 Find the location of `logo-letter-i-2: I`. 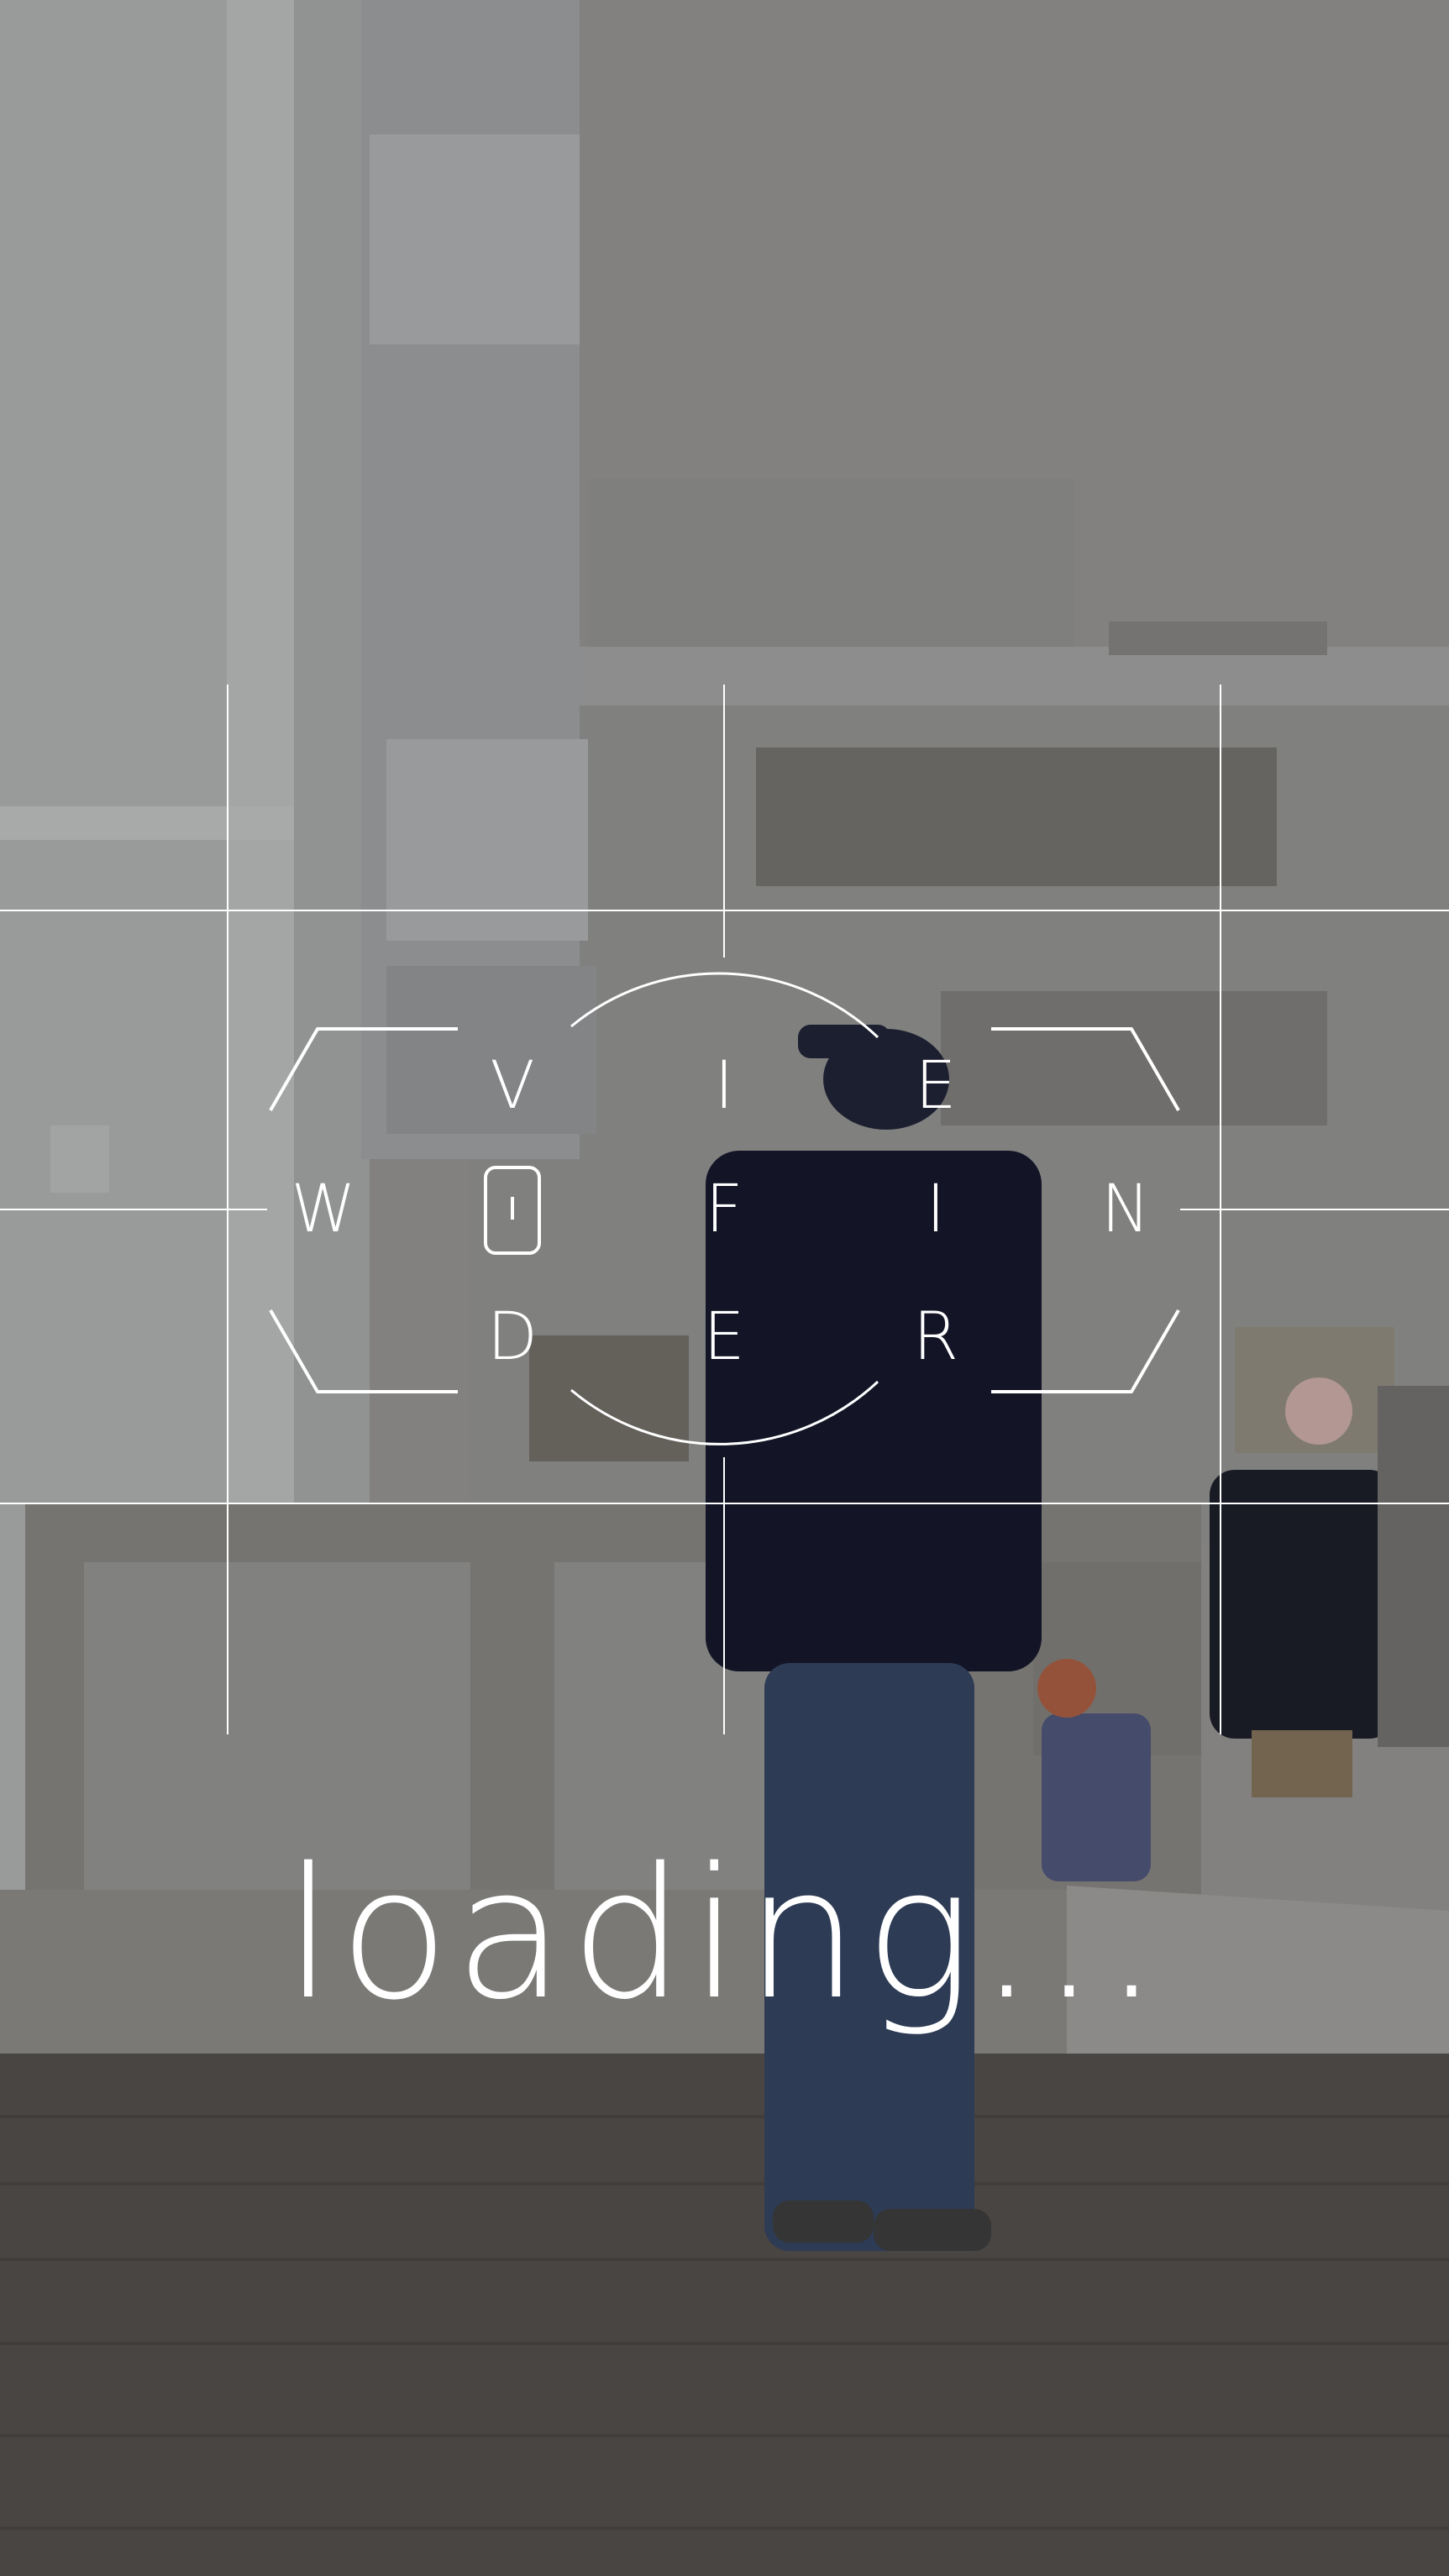

logo-letter-i-2: I is located at coordinates (936, 1209).